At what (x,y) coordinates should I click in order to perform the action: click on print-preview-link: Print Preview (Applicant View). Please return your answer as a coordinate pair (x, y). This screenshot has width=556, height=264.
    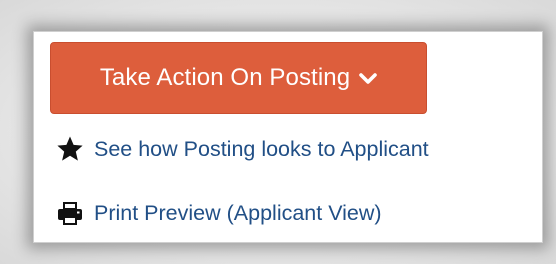
    Looking at the image, I should click on (219, 213).